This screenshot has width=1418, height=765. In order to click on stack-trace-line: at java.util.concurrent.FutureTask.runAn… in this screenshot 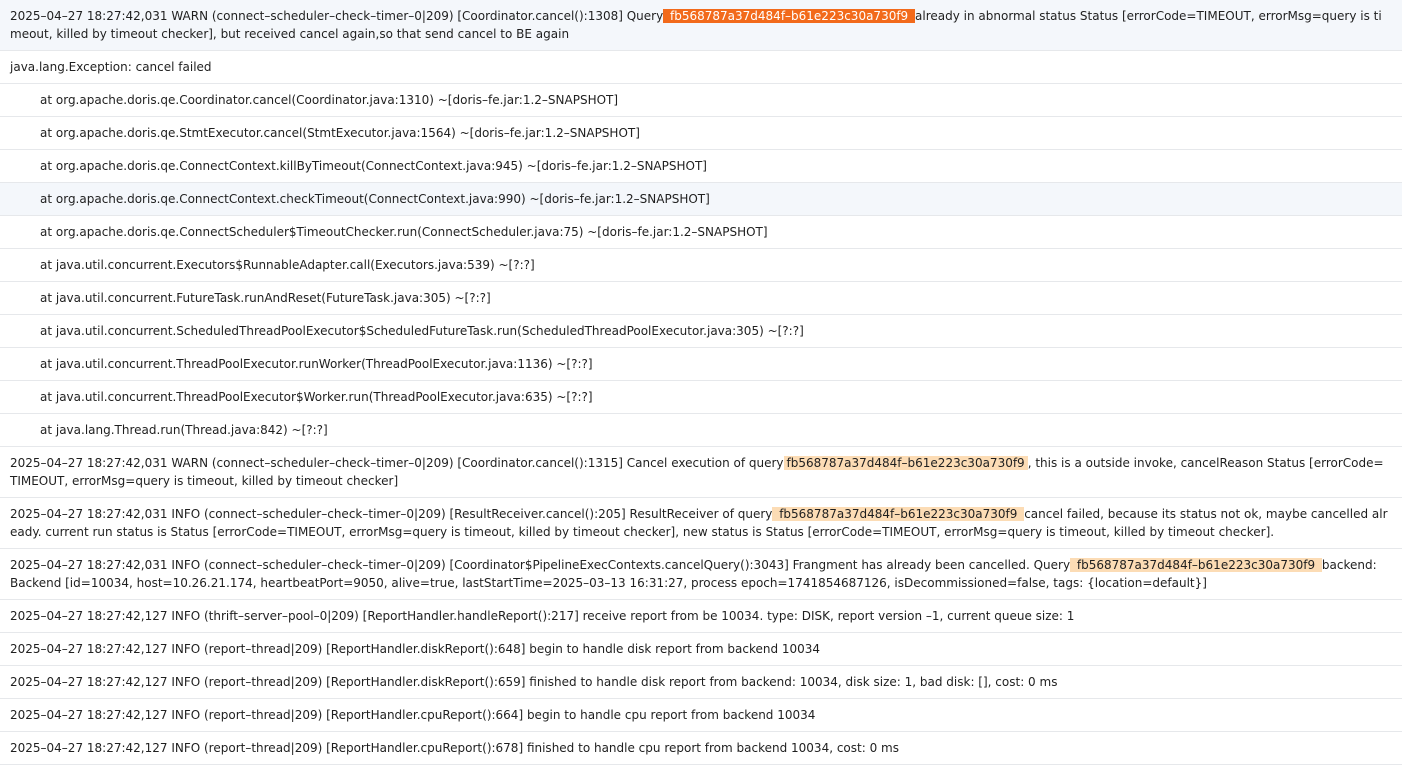, I will do `click(701, 298)`.